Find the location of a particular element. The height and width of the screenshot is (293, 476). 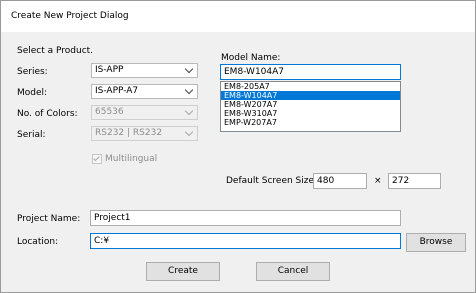

select-product-label: Select a Product. is located at coordinates (55, 51).